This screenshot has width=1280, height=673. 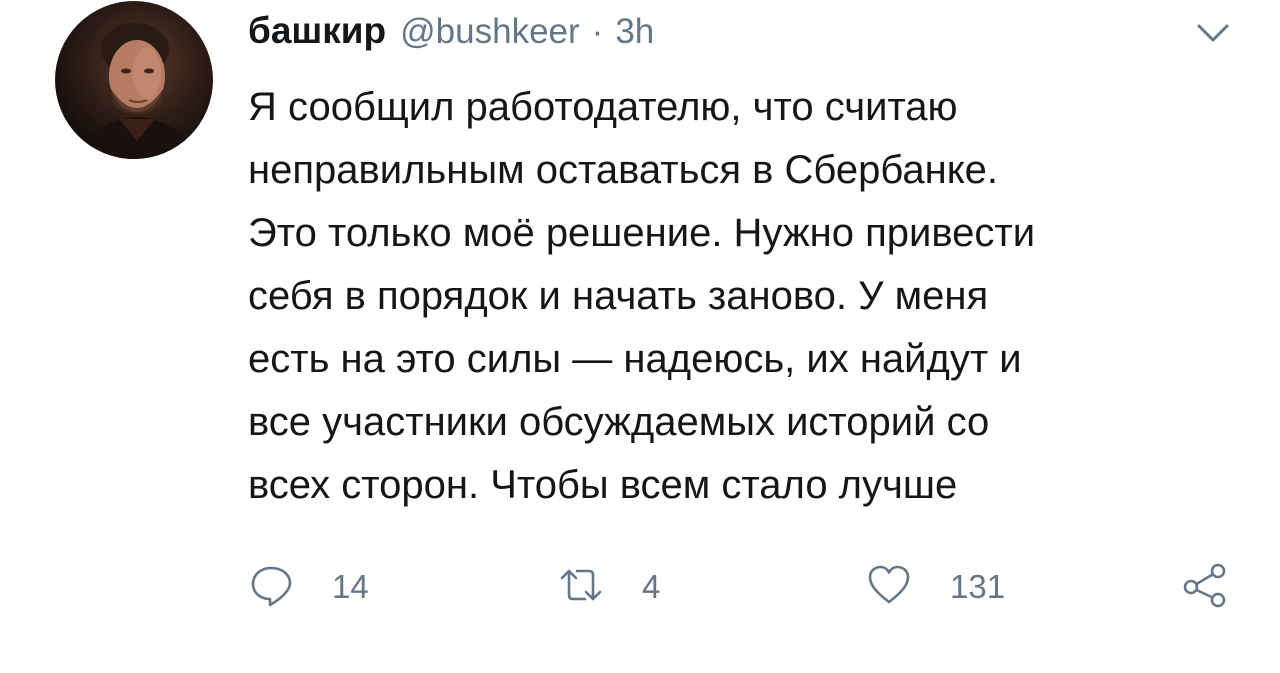 I want to click on retweet-icon, so click(x=581, y=587).